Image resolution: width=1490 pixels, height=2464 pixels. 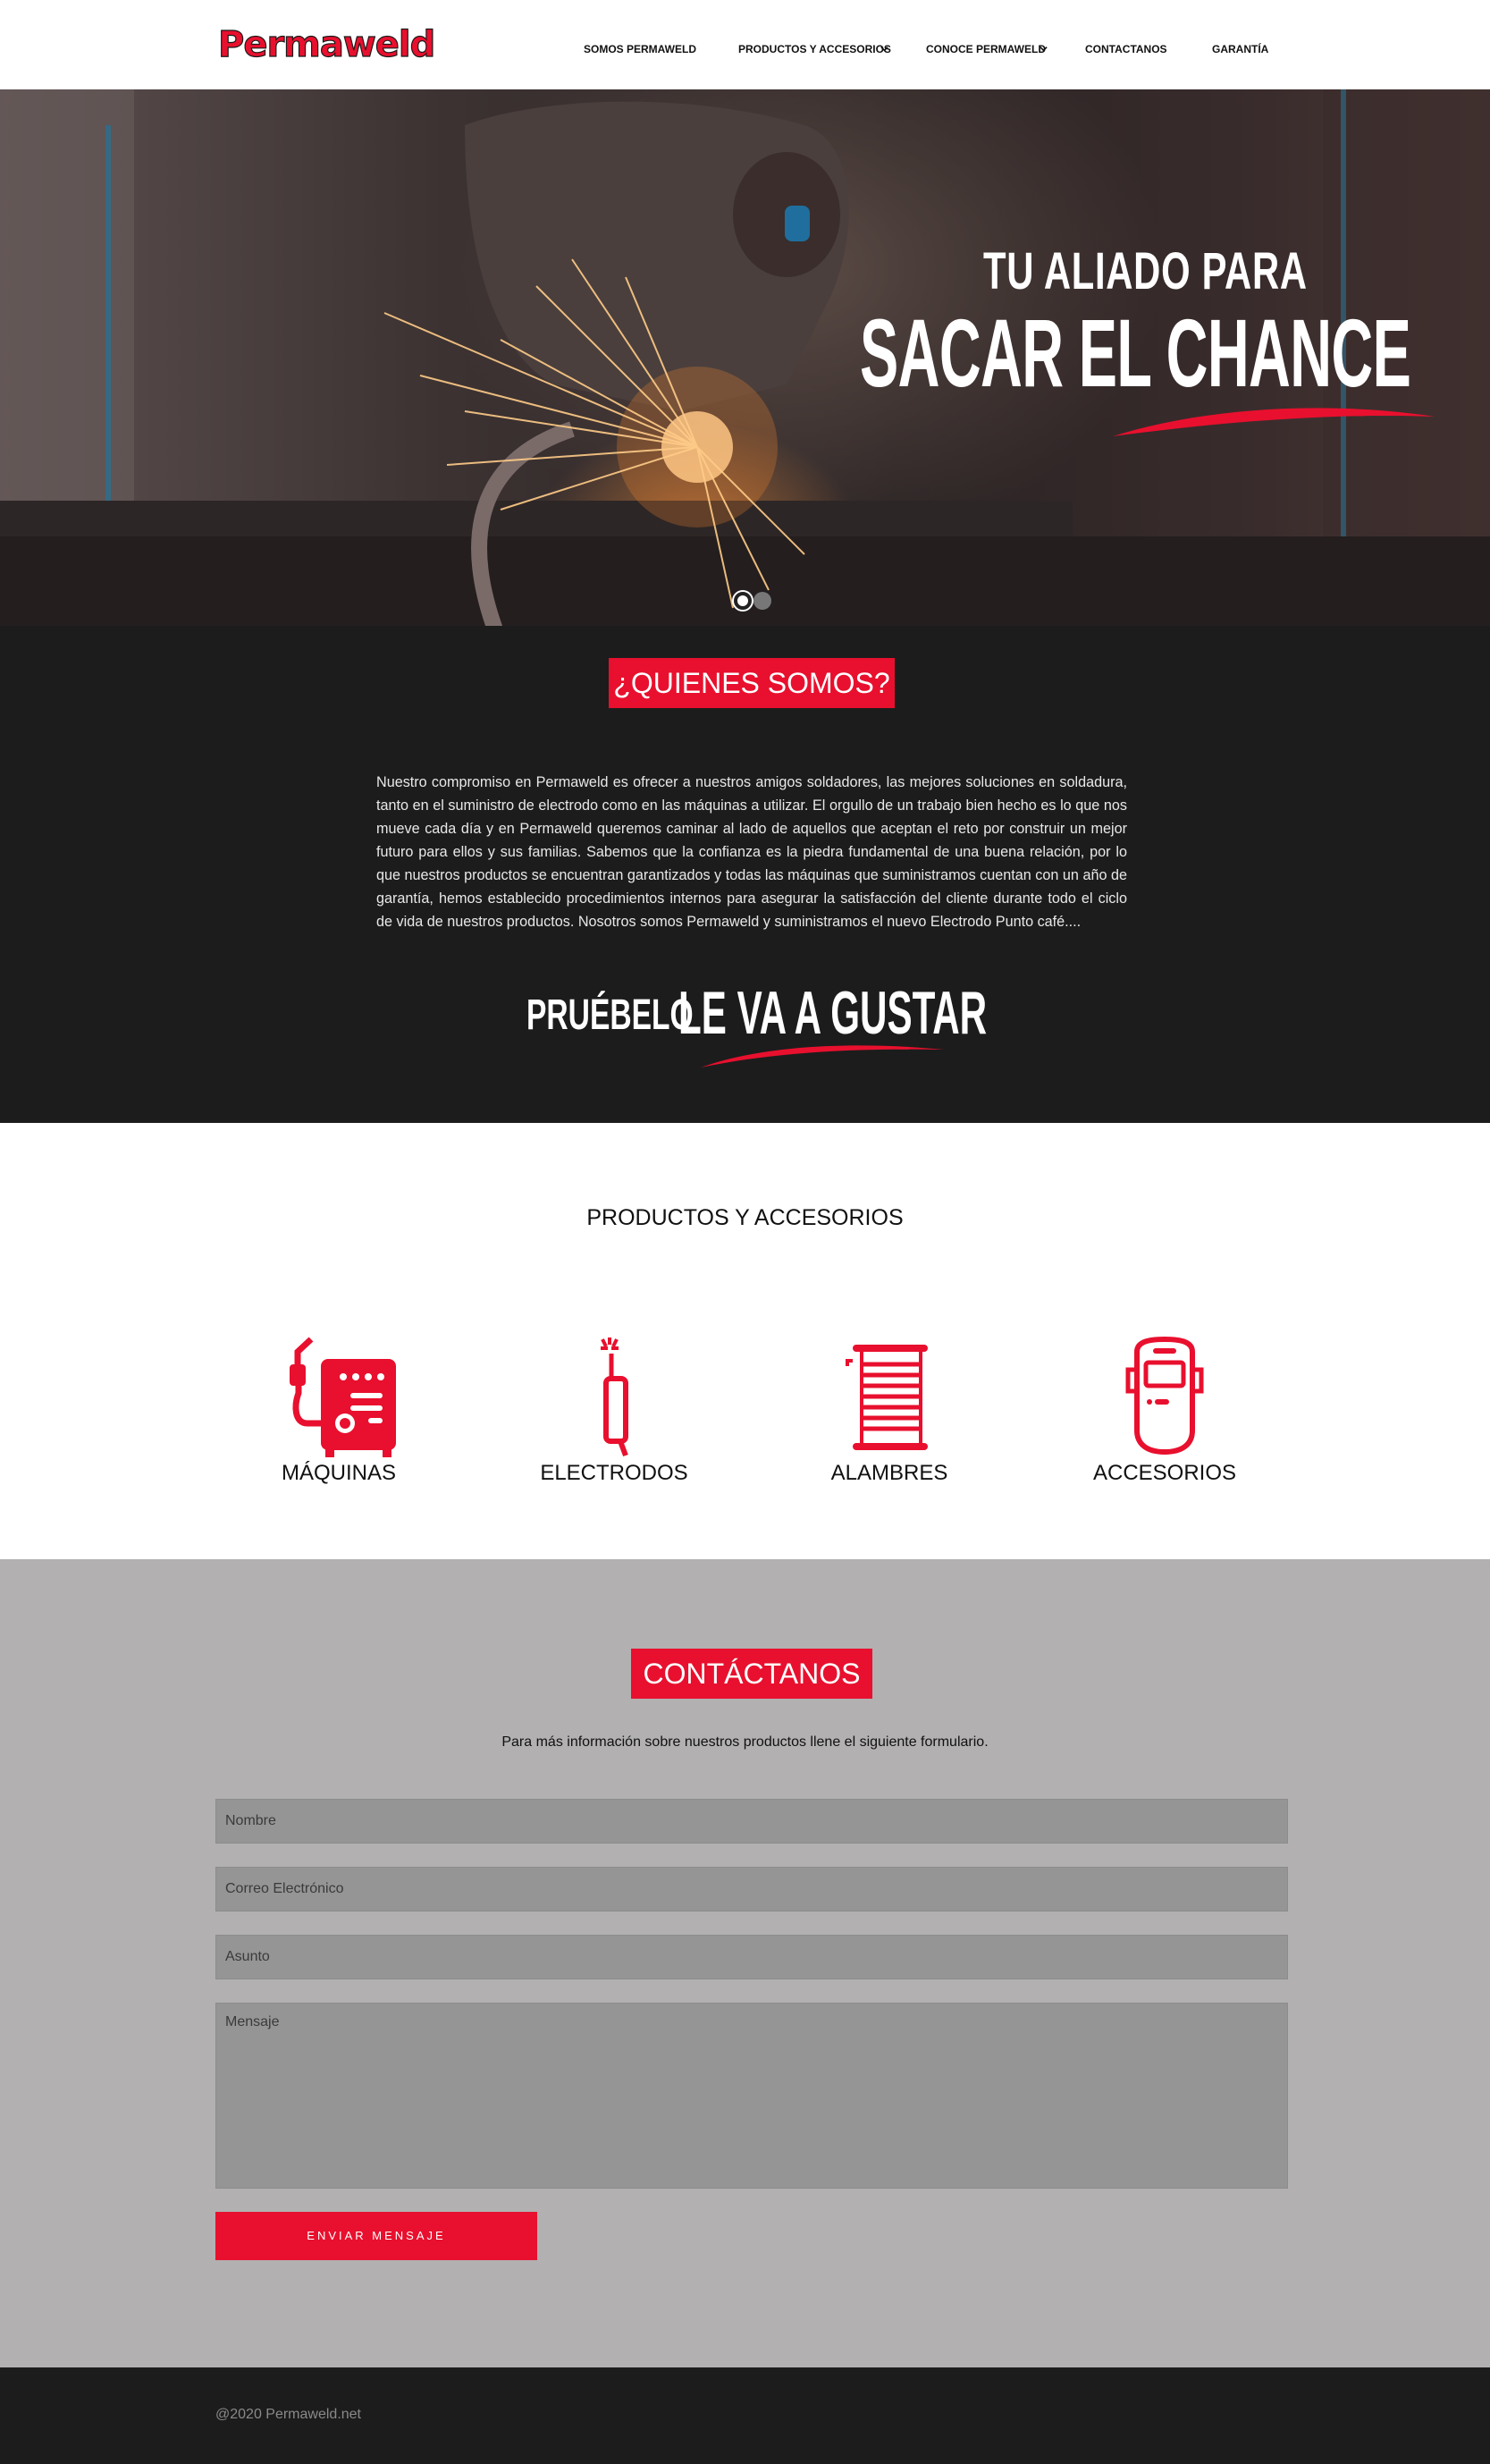 I want to click on slogan-small: PRUÉBELO, so click(x=610, y=1015).